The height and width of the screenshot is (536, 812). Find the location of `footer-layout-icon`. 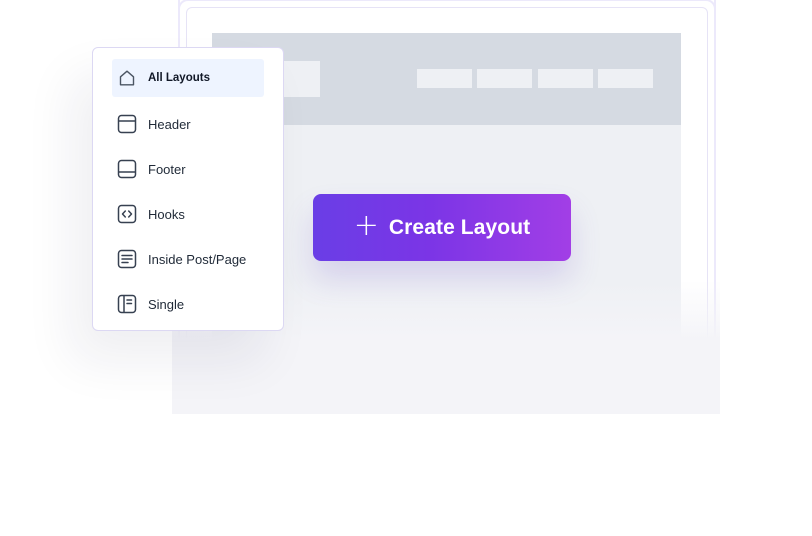

footer-layout-icon is located at coordinates (127, 169).